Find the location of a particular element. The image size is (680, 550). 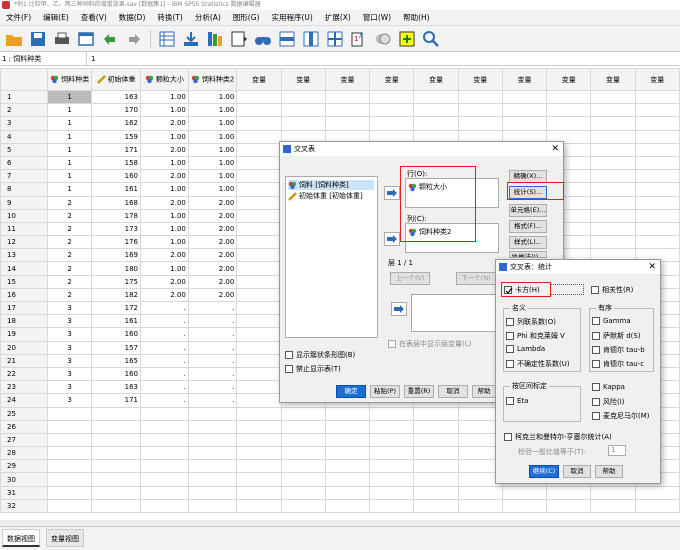

menu-view: 查看(V) is located at coordinates (94, 17).